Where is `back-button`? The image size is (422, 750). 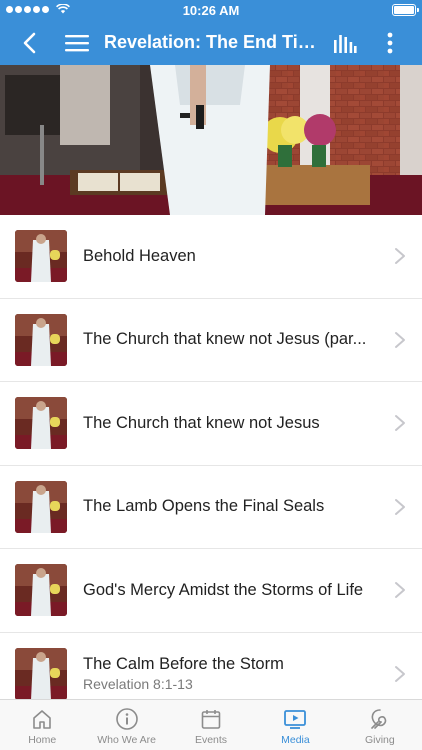
back-button is located at coordinates (29, 42).